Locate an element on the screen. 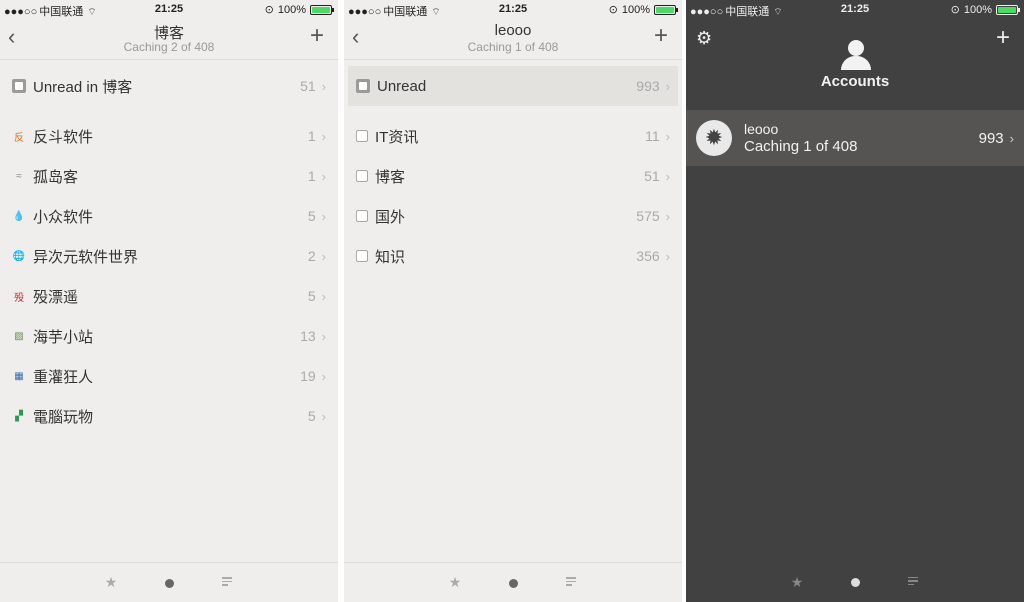 The width and height of the screenshot is (1024, 602). feed-label: 電腦玩物 is located at coordinates (63, 417).